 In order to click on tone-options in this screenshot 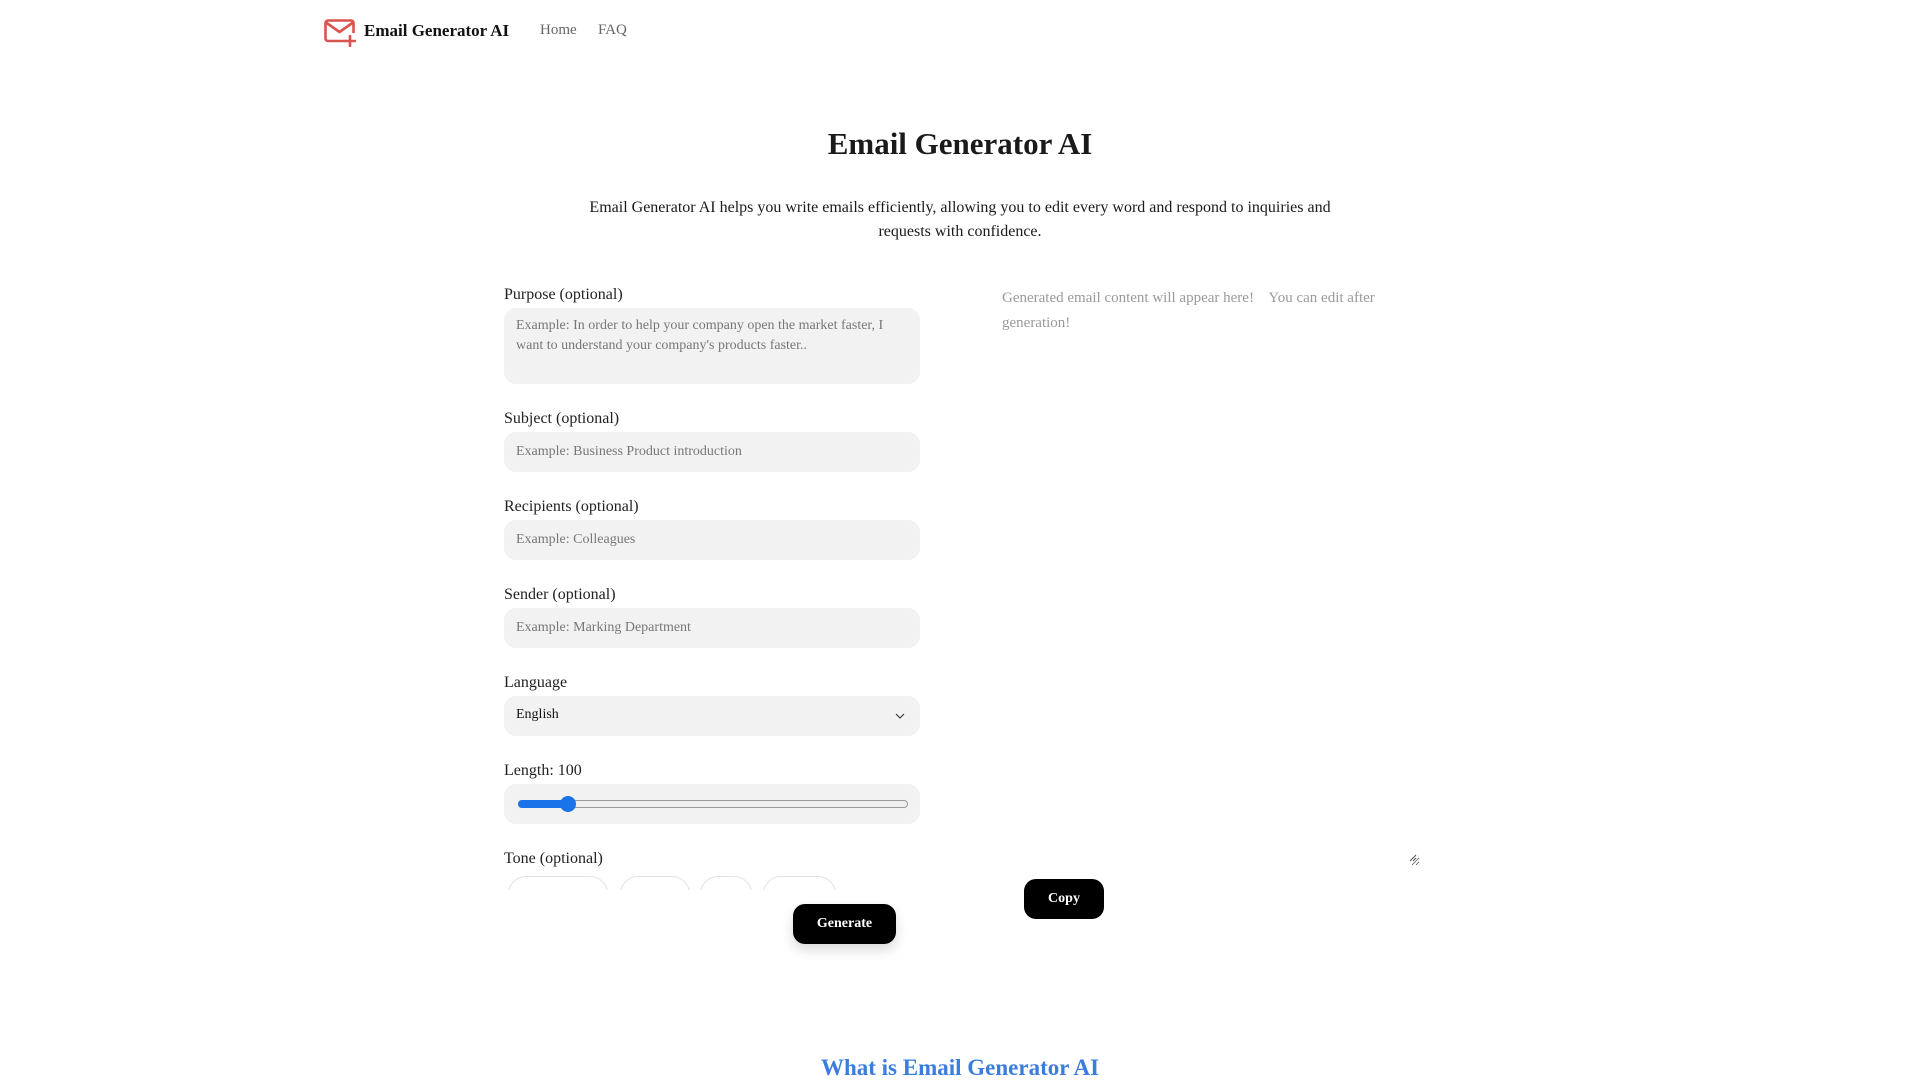, I will do `click(712, 883)`.